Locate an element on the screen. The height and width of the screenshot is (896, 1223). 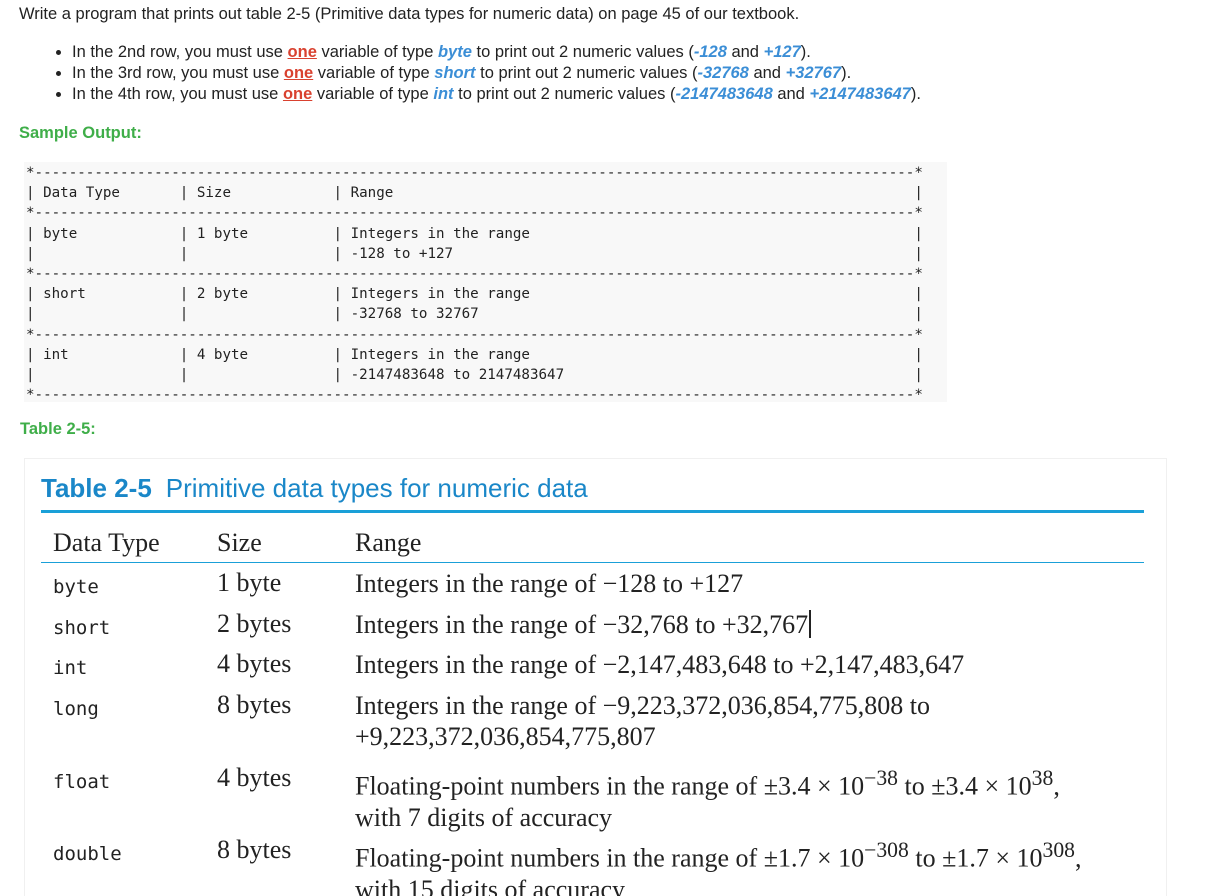
range-line: +9,223,372,036,854,775,807 is located at coordinates (505, 736).